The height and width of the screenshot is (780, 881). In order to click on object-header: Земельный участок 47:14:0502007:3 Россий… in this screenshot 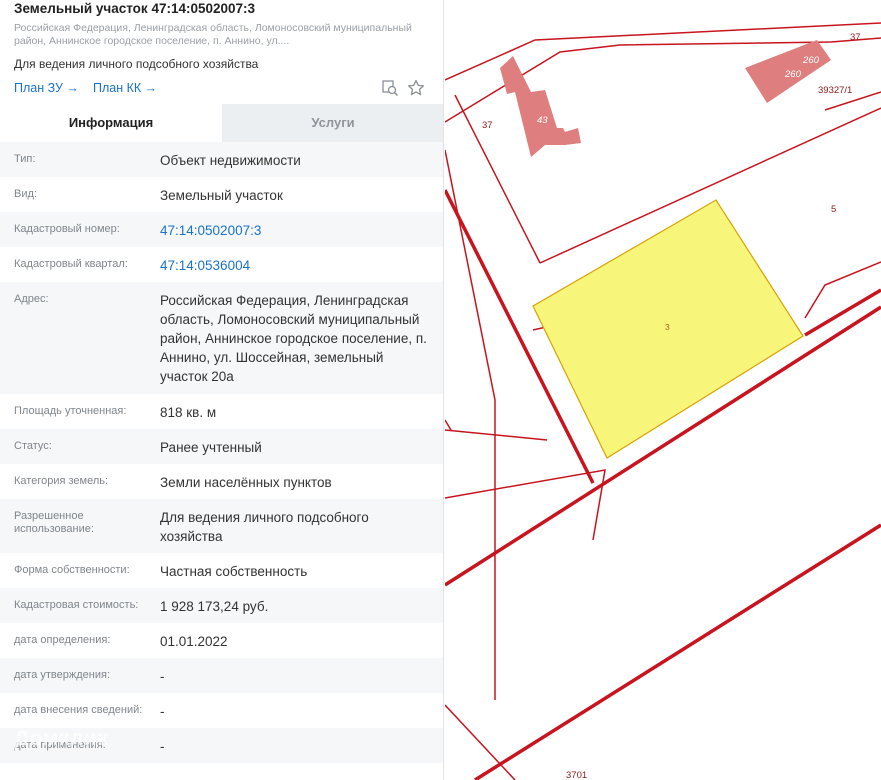, I will do `click(221, 50)`.